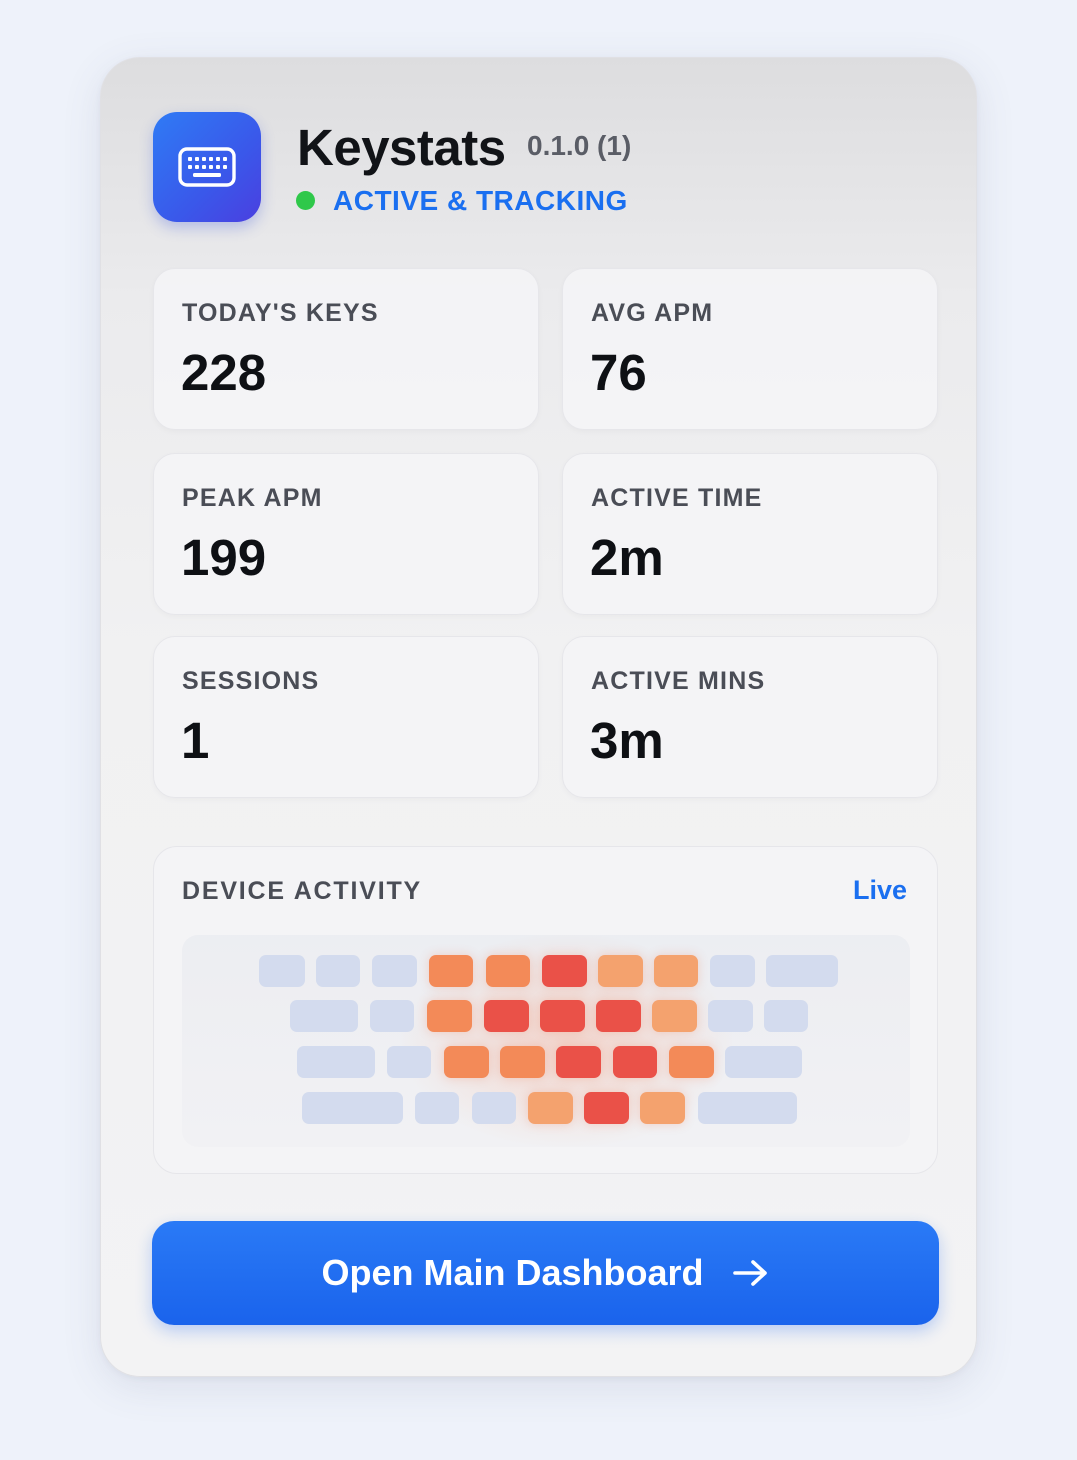  Describe the element at coordinates (750, 534) in the screenshot. I see `stat-card-active-time: ACTIVE TIME 2m` at that location.